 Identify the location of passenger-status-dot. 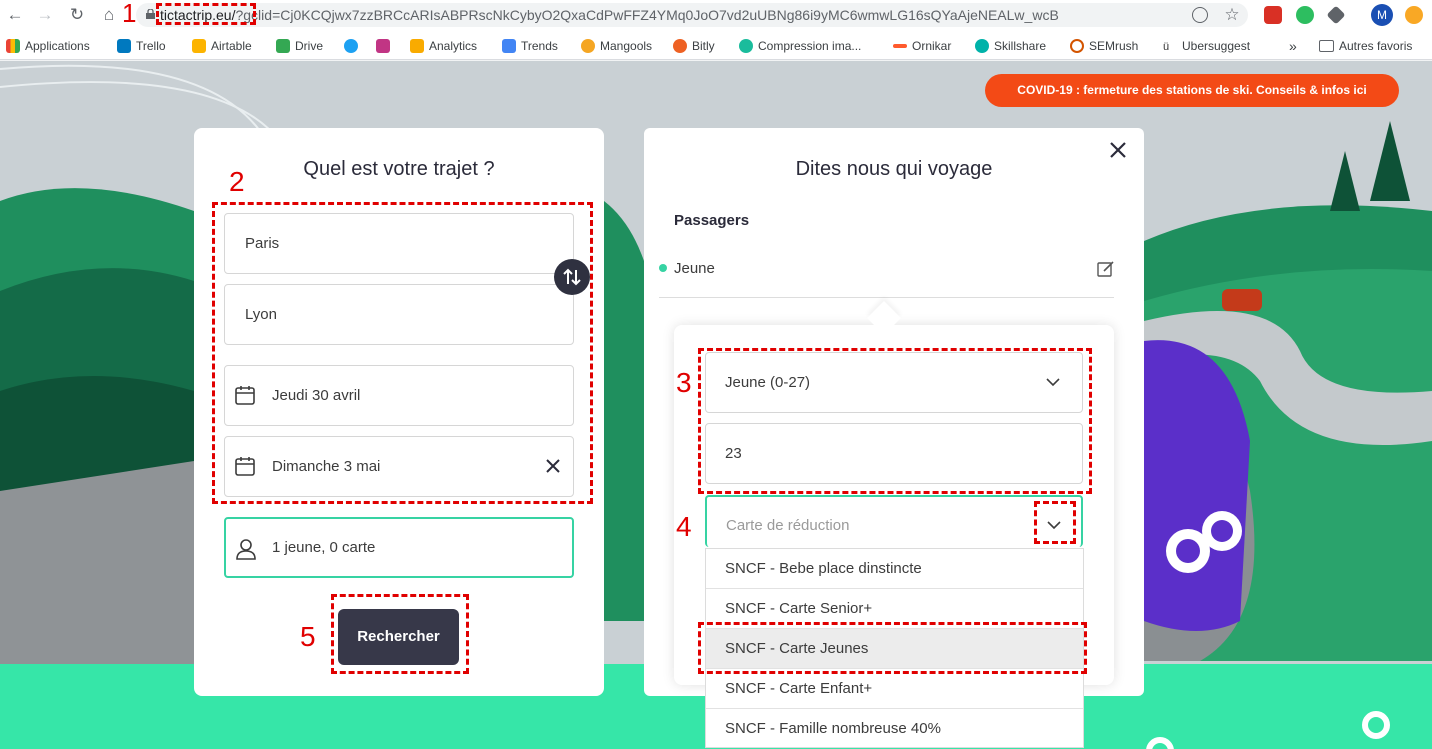
(663, 268).